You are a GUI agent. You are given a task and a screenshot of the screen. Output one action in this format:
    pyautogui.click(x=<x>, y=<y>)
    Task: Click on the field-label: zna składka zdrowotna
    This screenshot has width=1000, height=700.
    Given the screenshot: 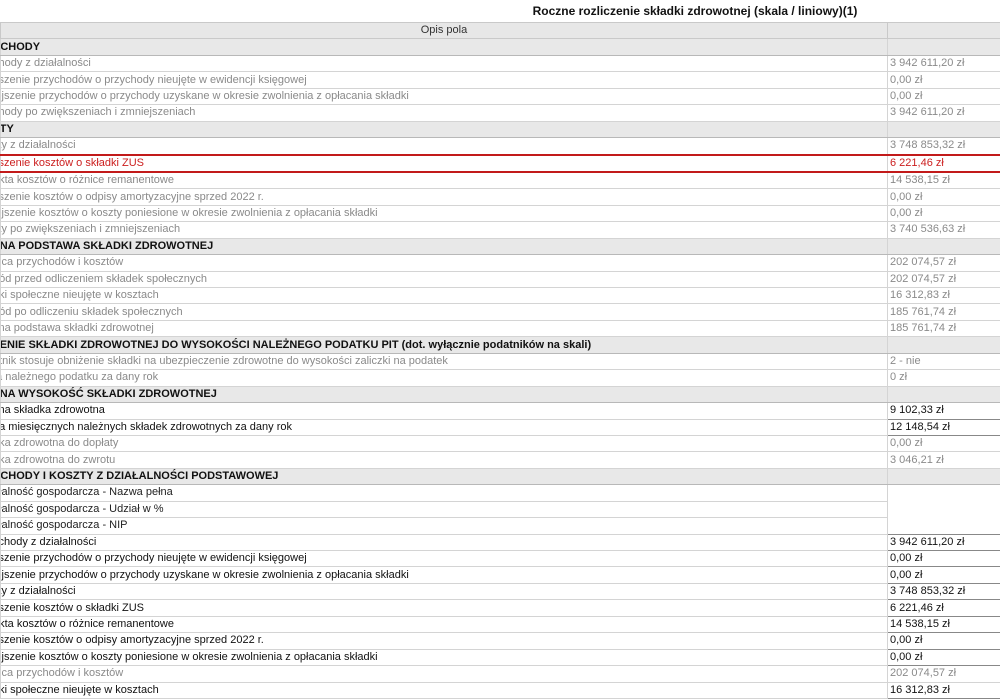 What is the action you would take?
    pyautogui.click(x=444, y=411)
    